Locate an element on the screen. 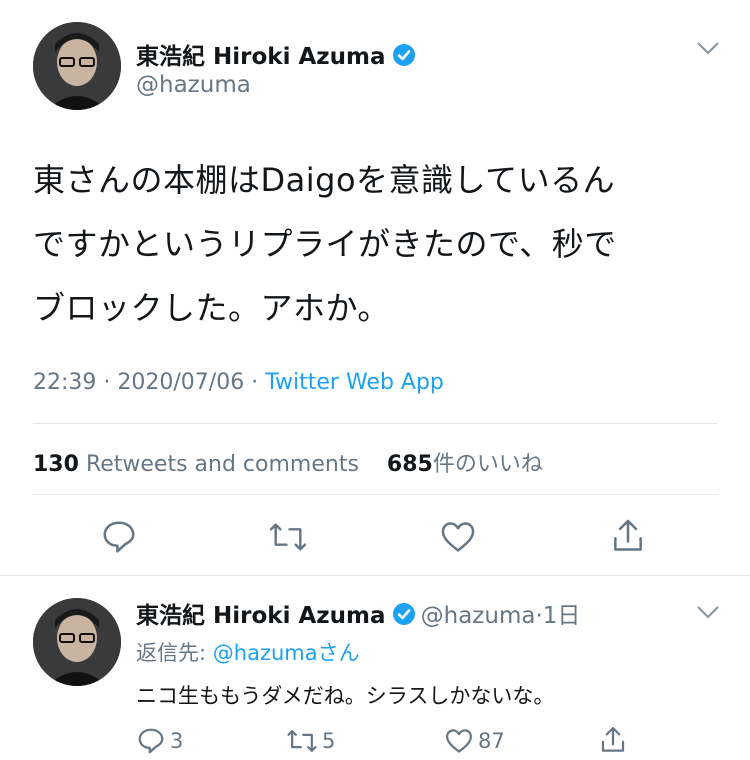 The image size is (750, 760). reply-to-line: 返信先: @hazumaさん is located at coordinates (248, 652).